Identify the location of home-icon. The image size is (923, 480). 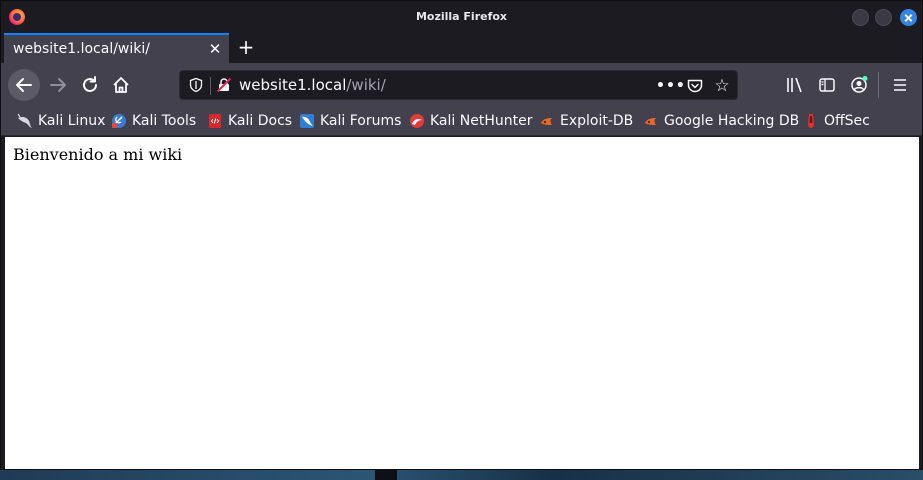
(121, 85).